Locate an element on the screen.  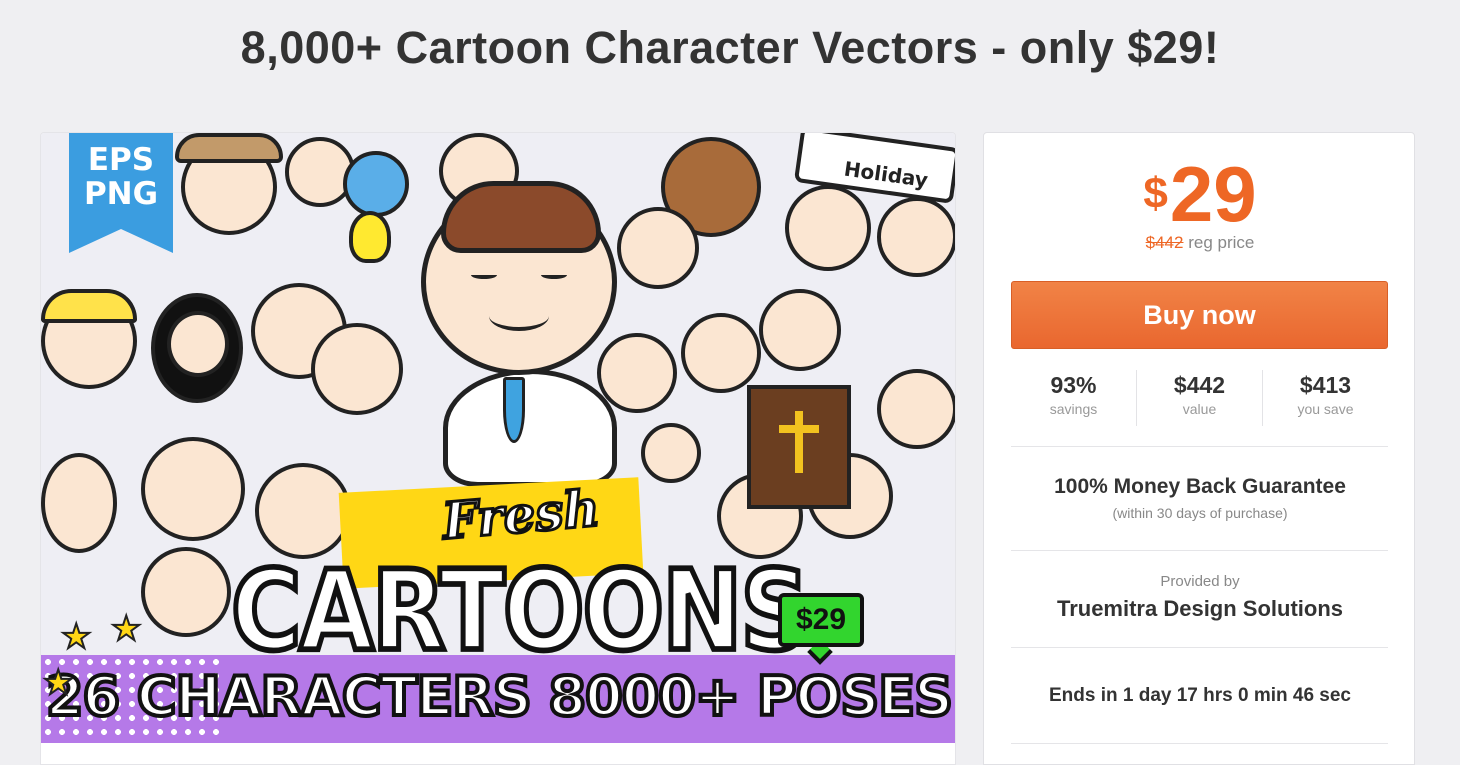
guarantee-subtitle: (within 30 days of purchase) is located at coordinates (1200, 513).